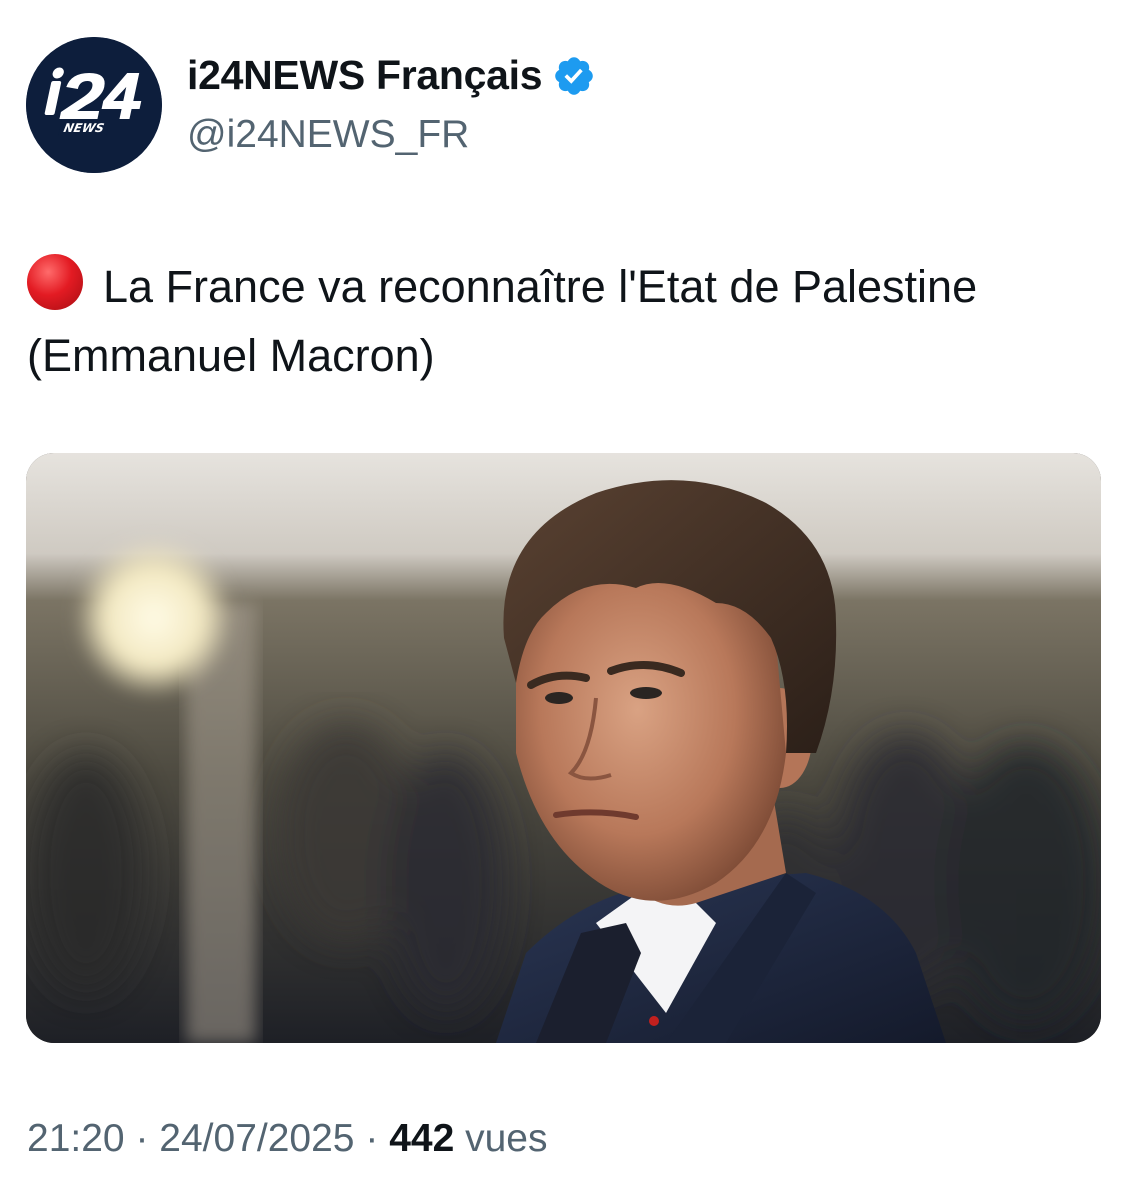  Describe the element at coordinates (55, 282) in the screenshot. I see `red-circle-icon` at that location.